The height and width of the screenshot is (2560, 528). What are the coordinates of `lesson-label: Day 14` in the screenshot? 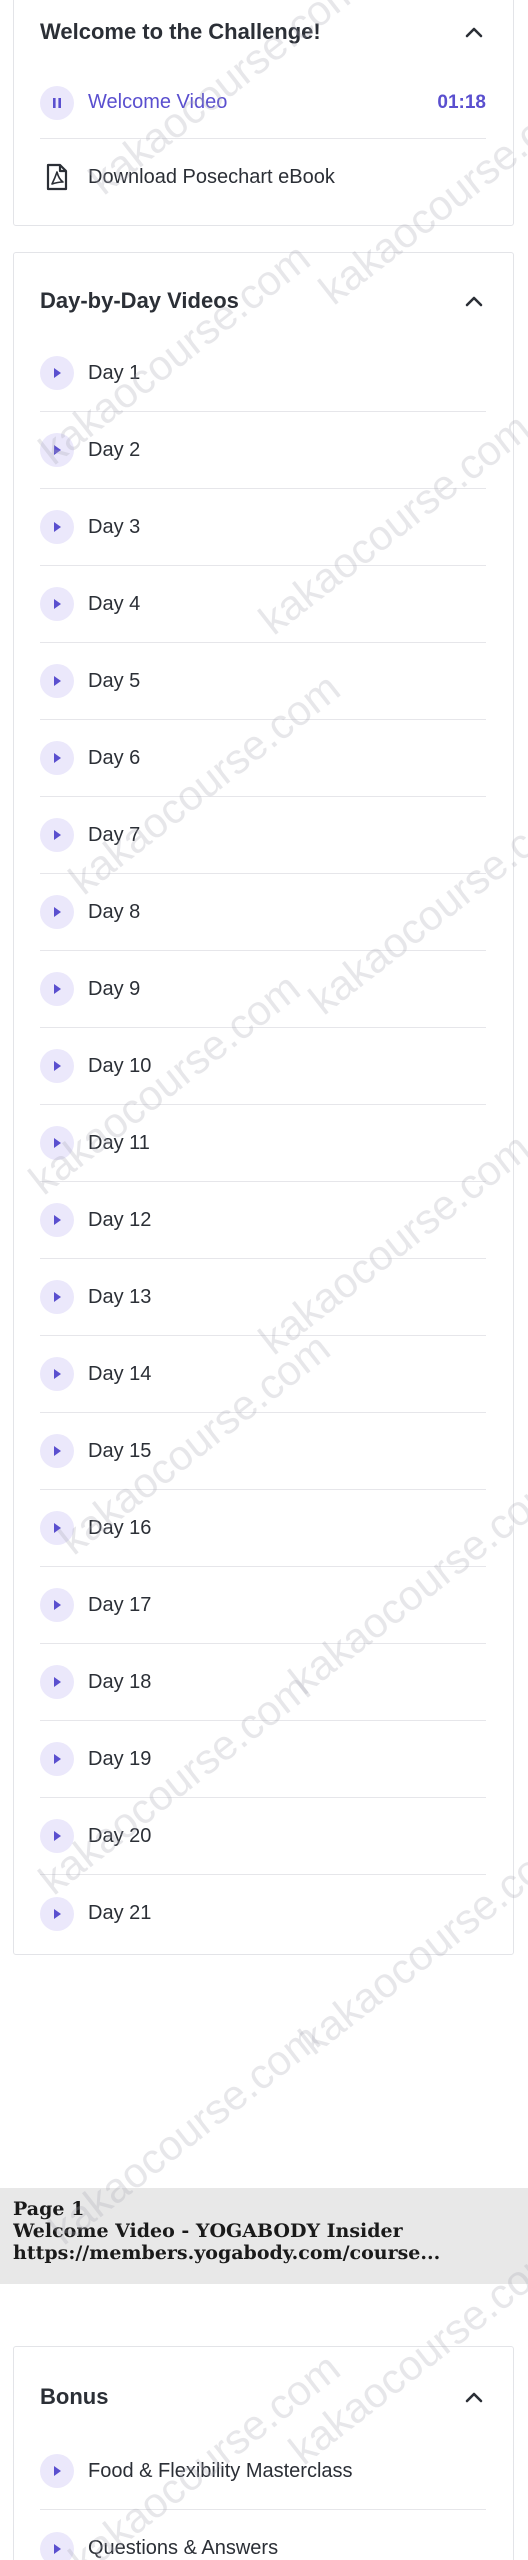 It's located at (120, 1373).